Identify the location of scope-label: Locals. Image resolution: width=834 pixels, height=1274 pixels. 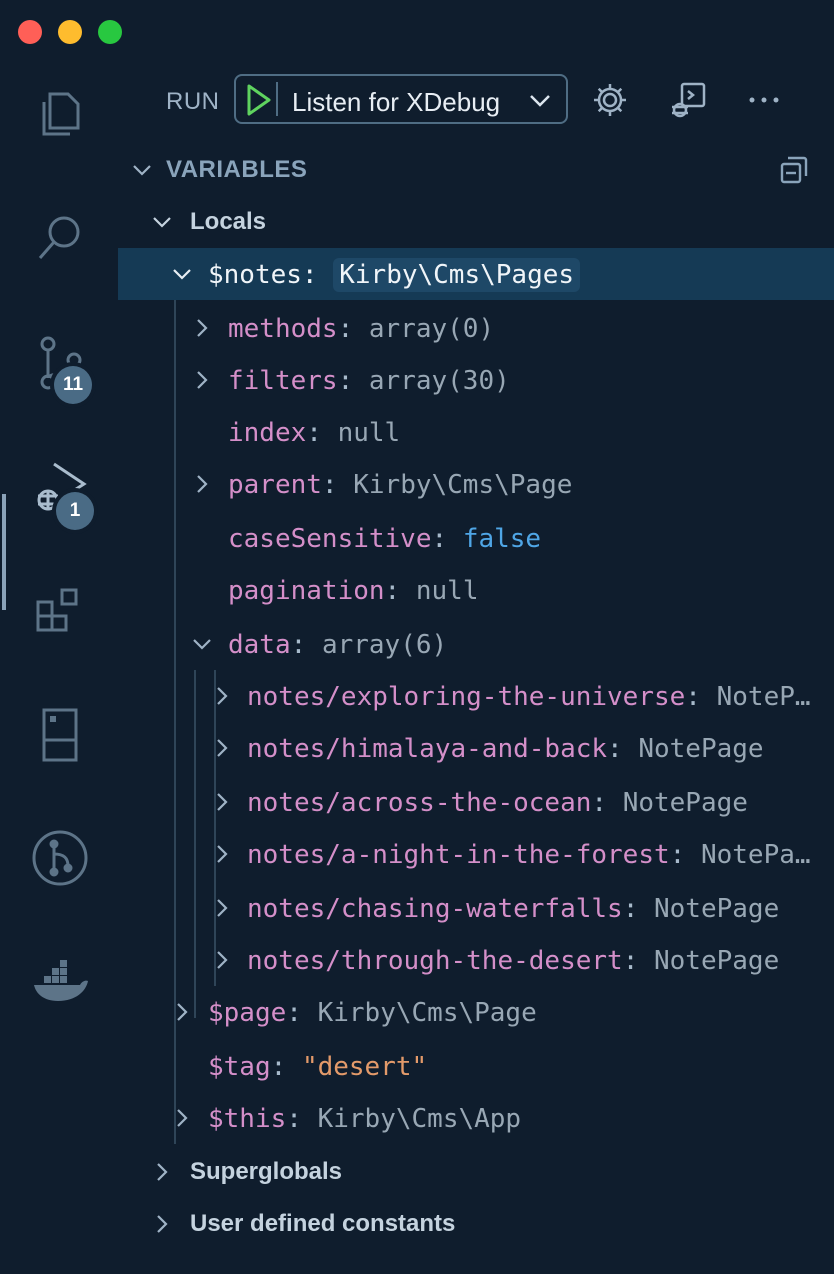
(228, 221).